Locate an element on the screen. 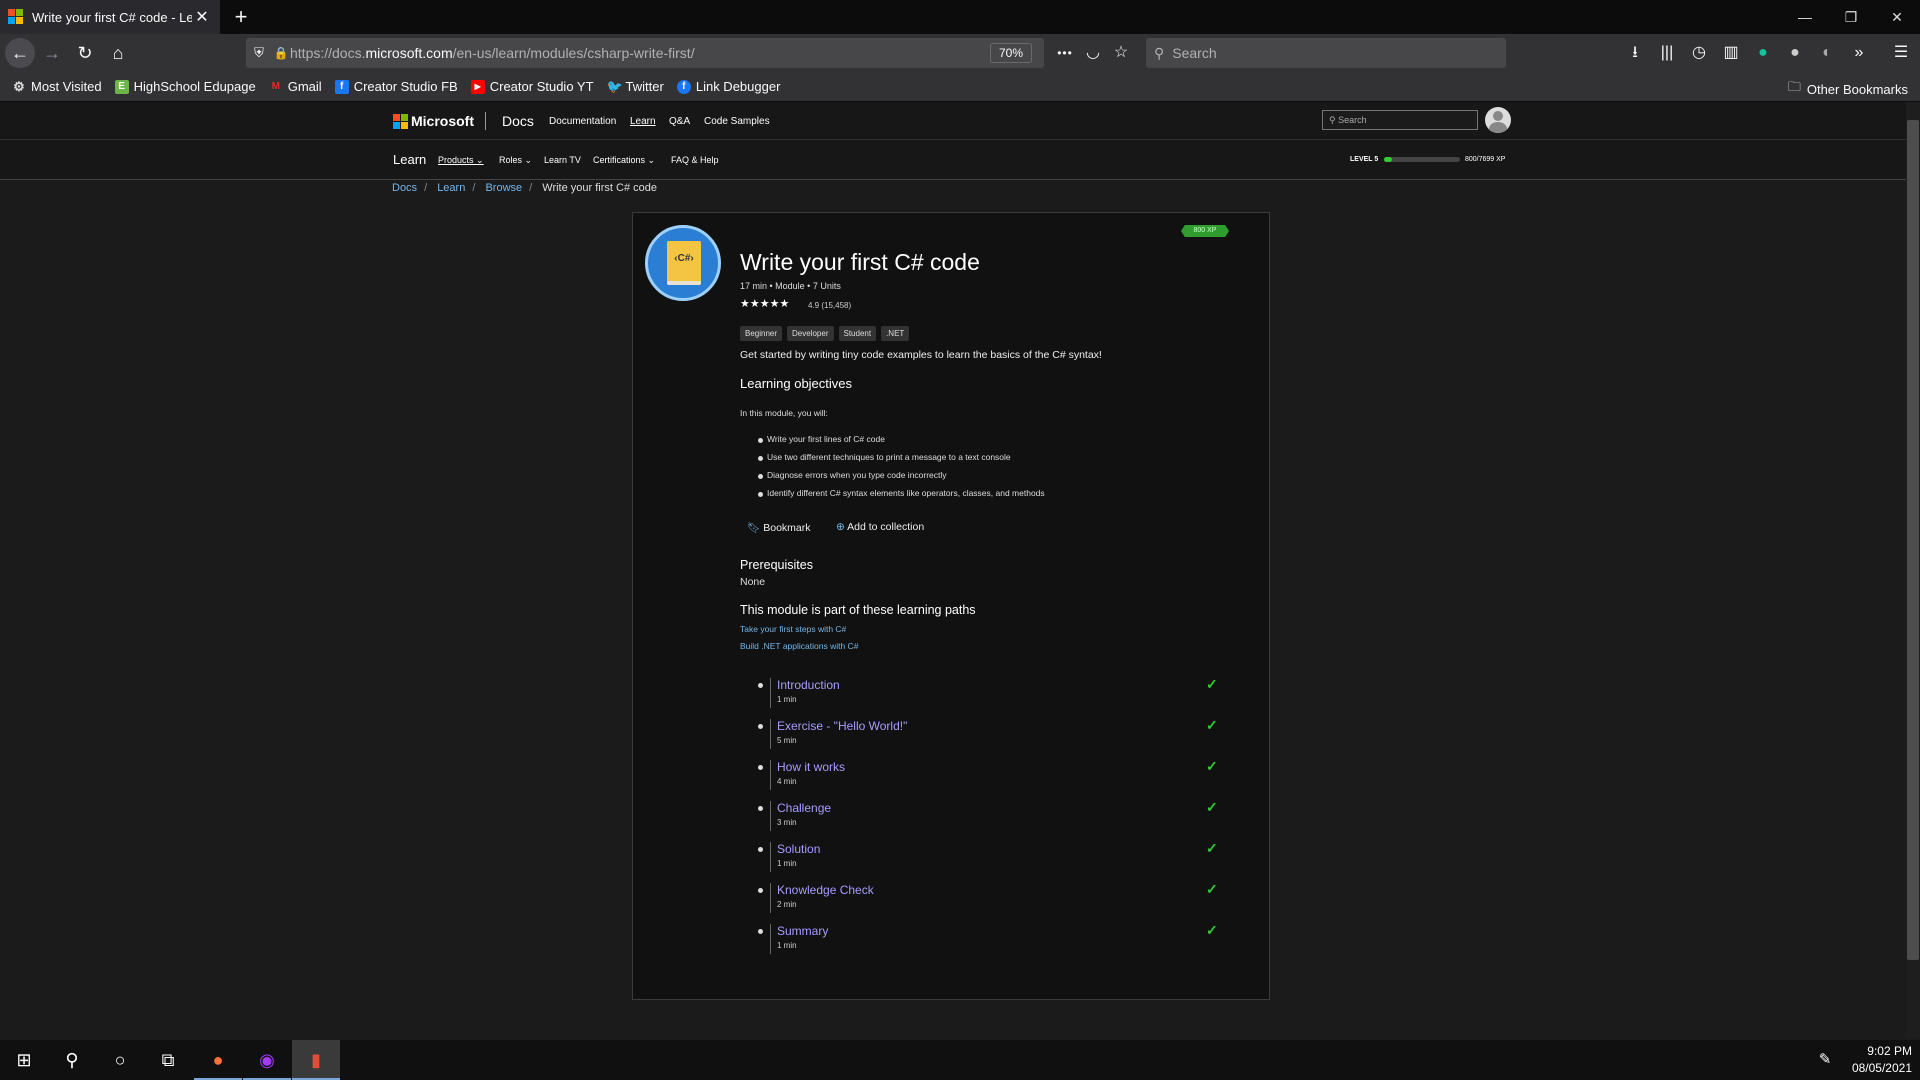 The height and width of the screenshot is (1080, 1920). bookmark-item: f Link Debugger is located at coordinates (728, 86).